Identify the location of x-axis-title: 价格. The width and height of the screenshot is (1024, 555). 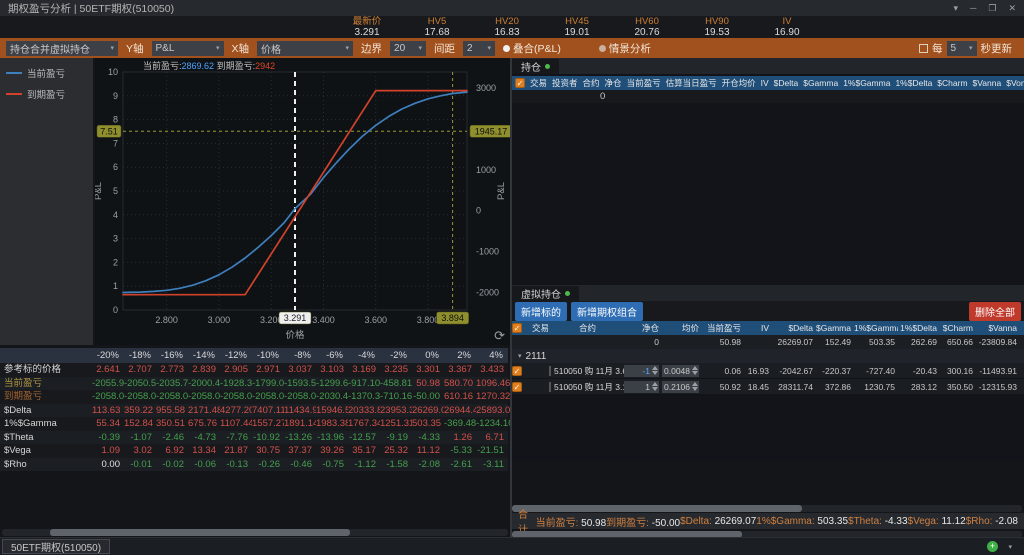
(295, 335).